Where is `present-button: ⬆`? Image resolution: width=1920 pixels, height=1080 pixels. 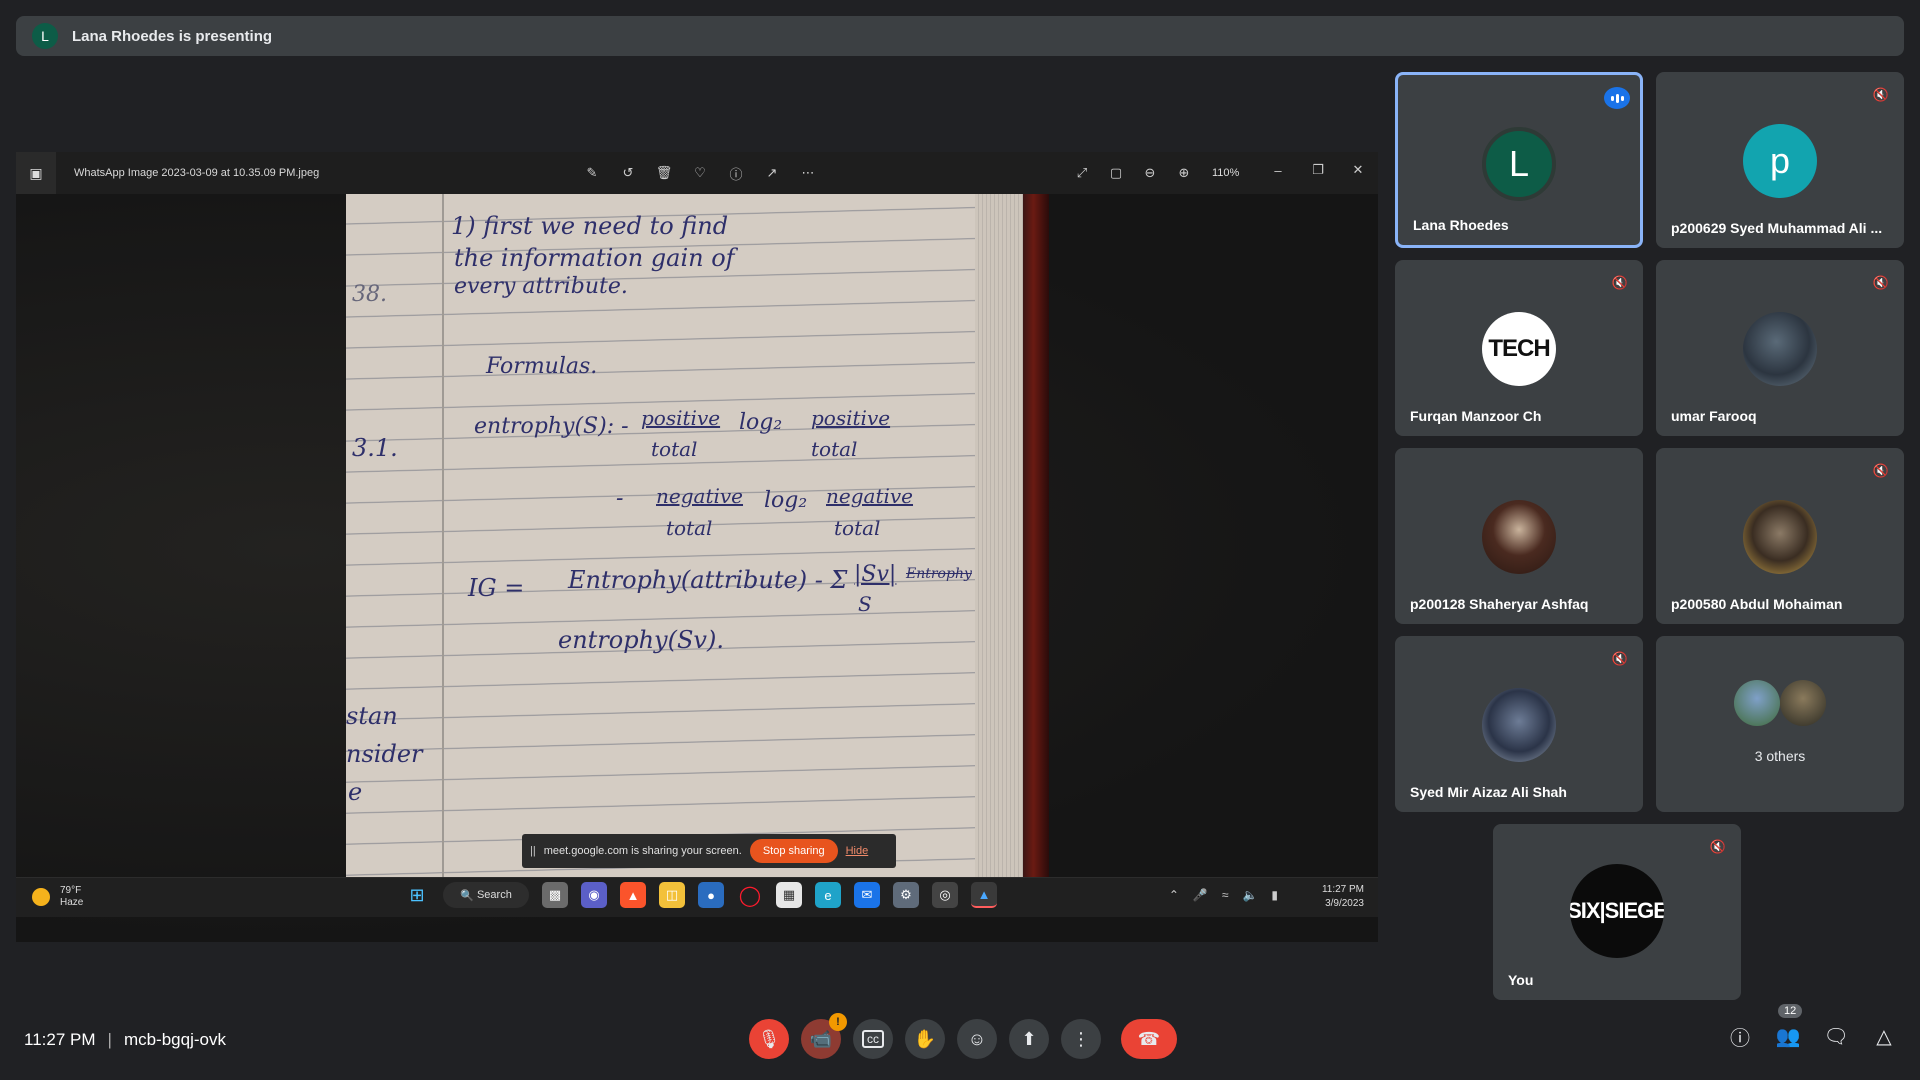
present-button: ⬆ is located at coordinates (1029, 1039).